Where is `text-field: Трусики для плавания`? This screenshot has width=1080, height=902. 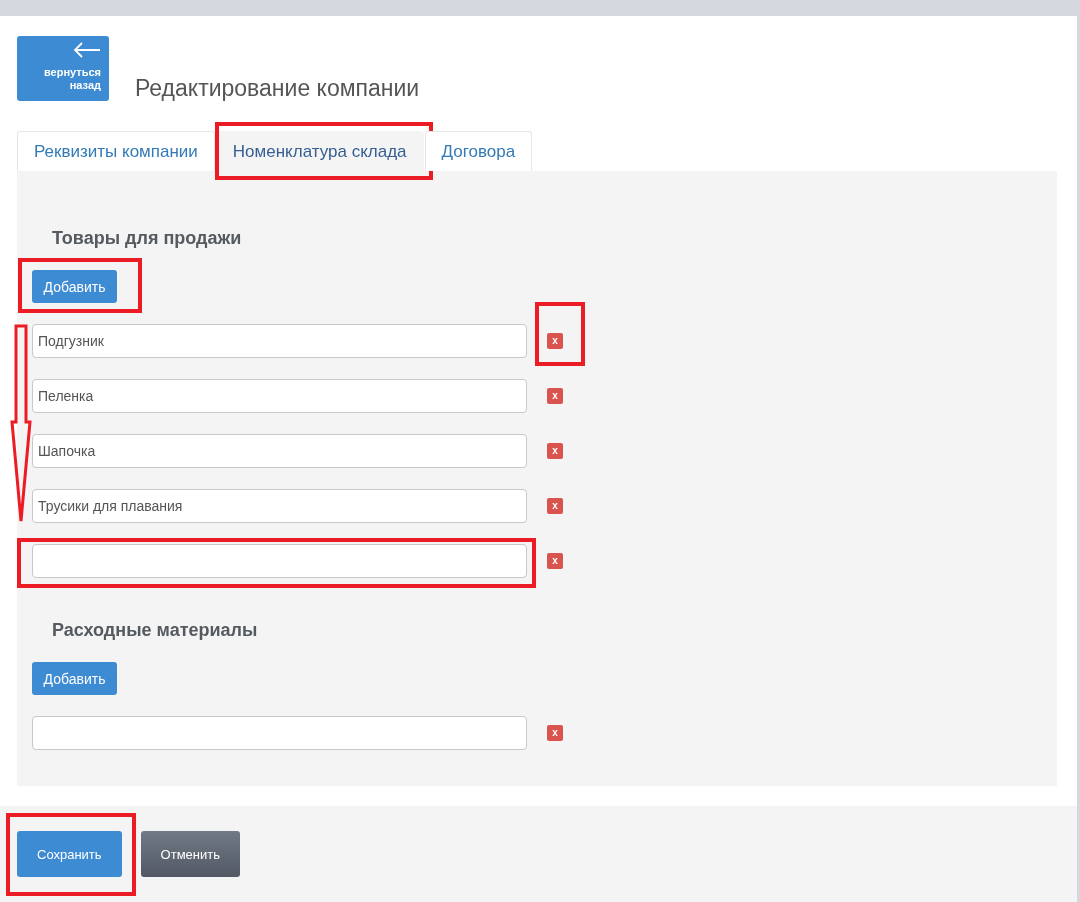 text-field: Трусики для плавания is located at coordinates (279, 506).